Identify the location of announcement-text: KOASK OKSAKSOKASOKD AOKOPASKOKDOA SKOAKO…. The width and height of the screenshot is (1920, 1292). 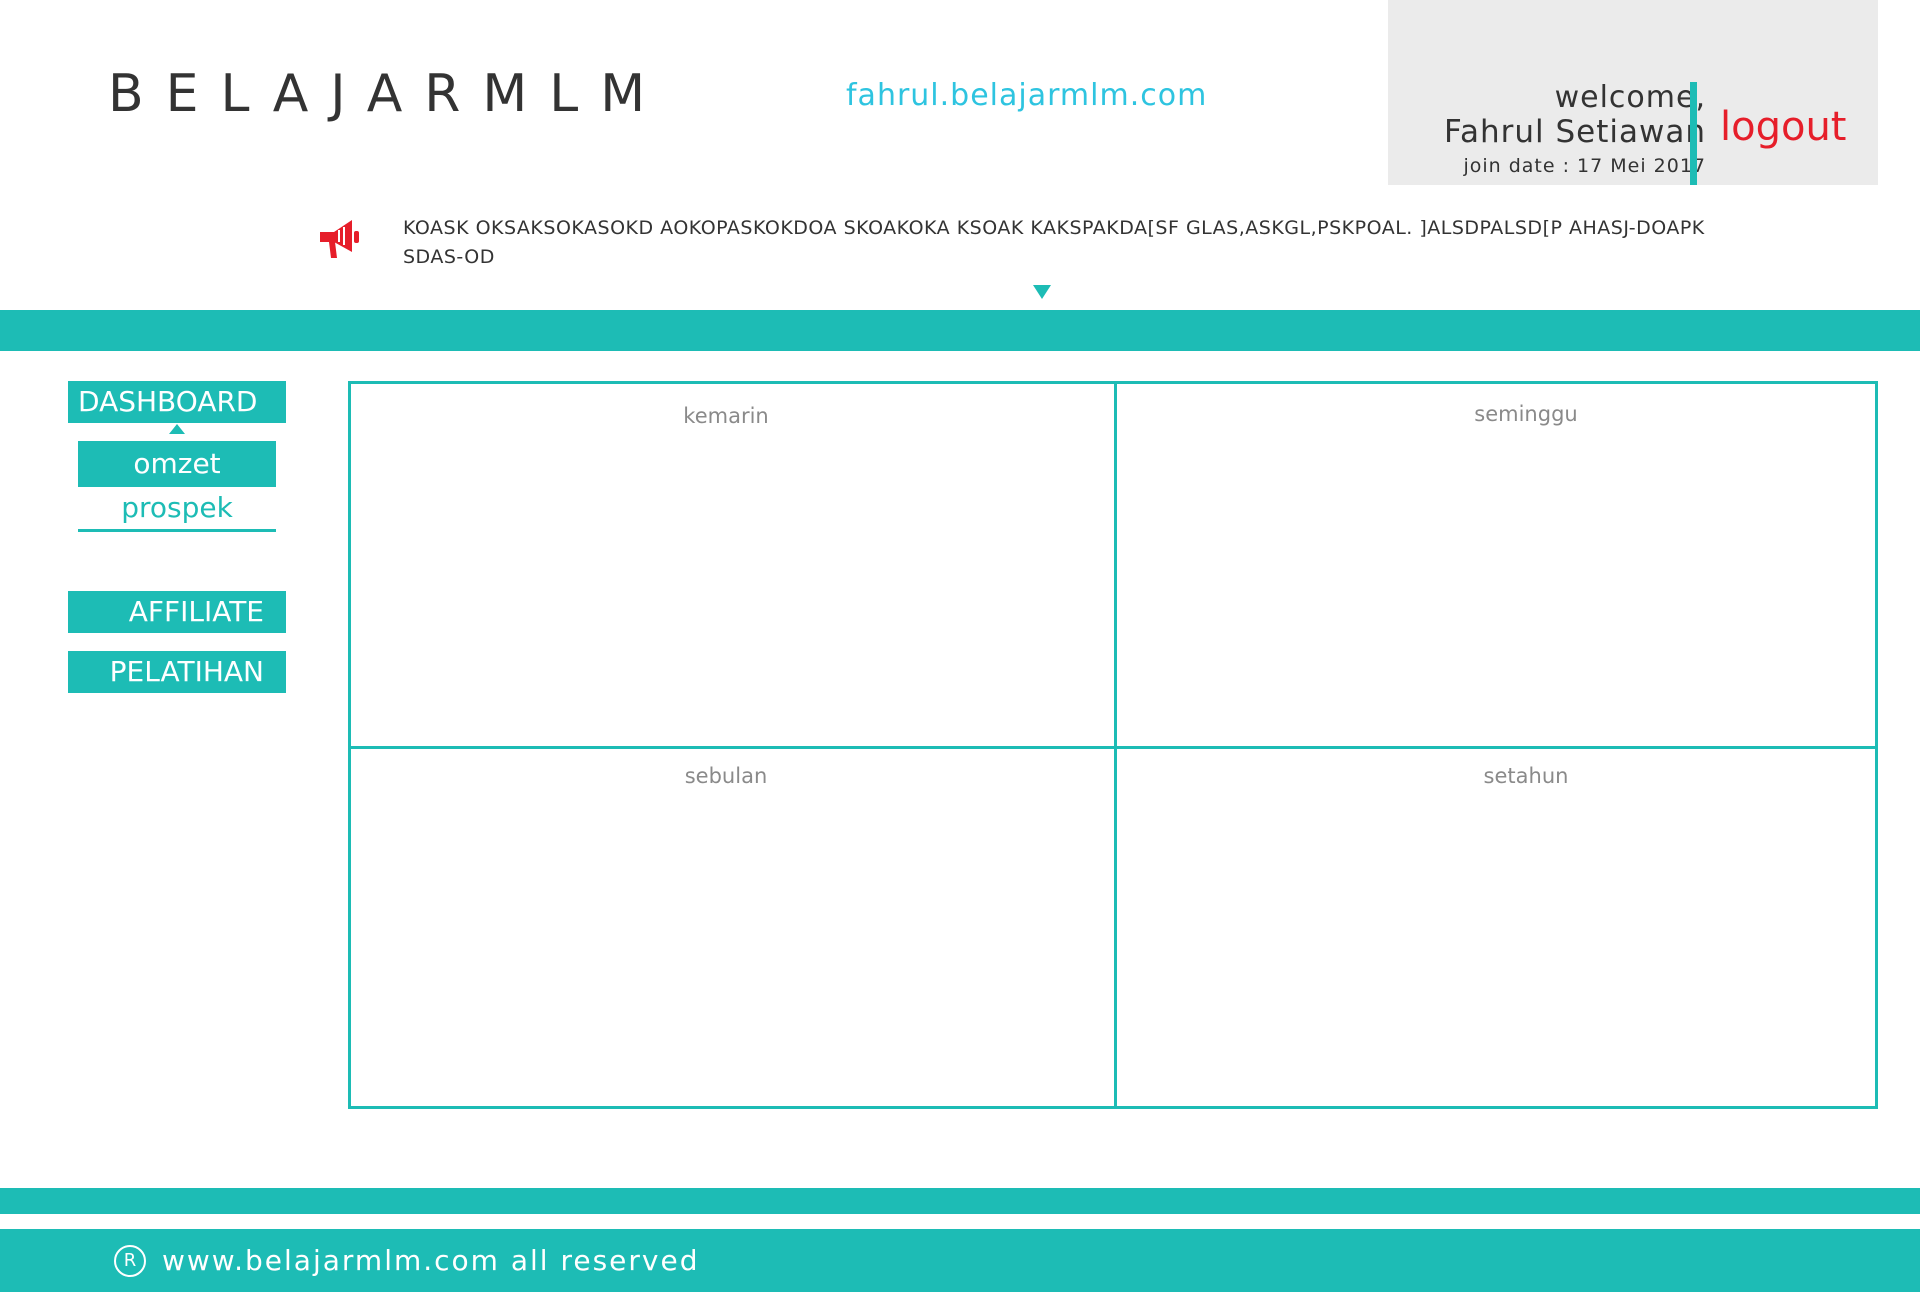
(1054, 242).